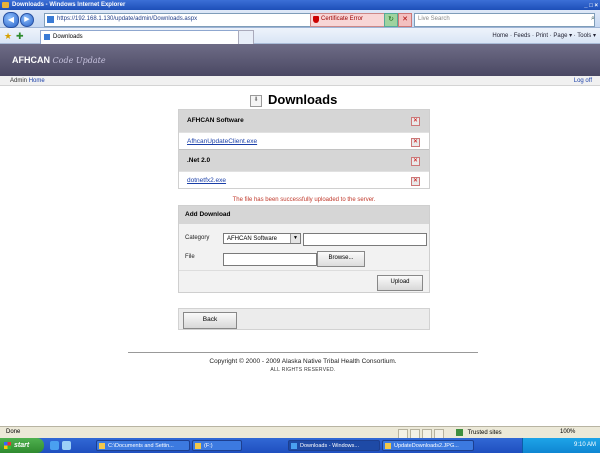 Image resolution: width=600 pixels, height=453 pixels. What do you see at coordinates (50, 19) in the screenshot?
I see `page-icon` at bounding box center [50, 19].